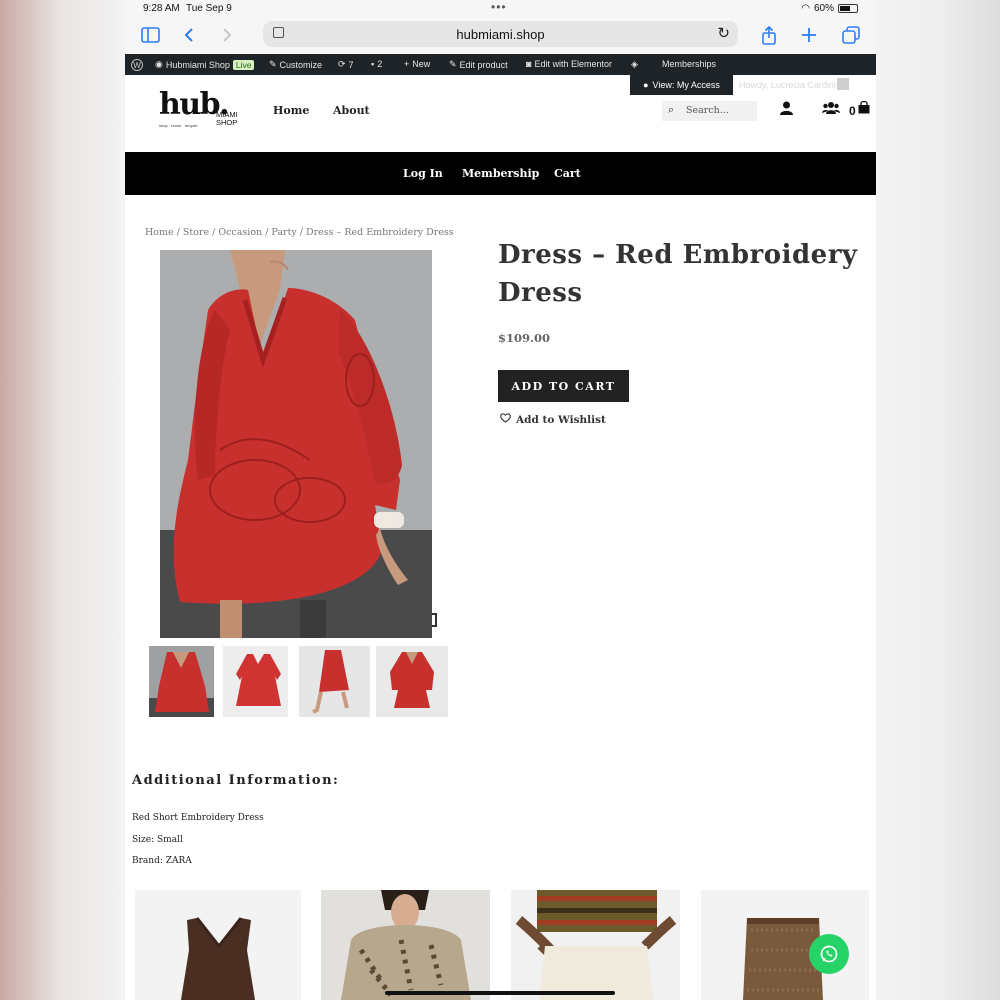  I want to click on admin-updates-link: ⟳ 7, so click(346, 64).